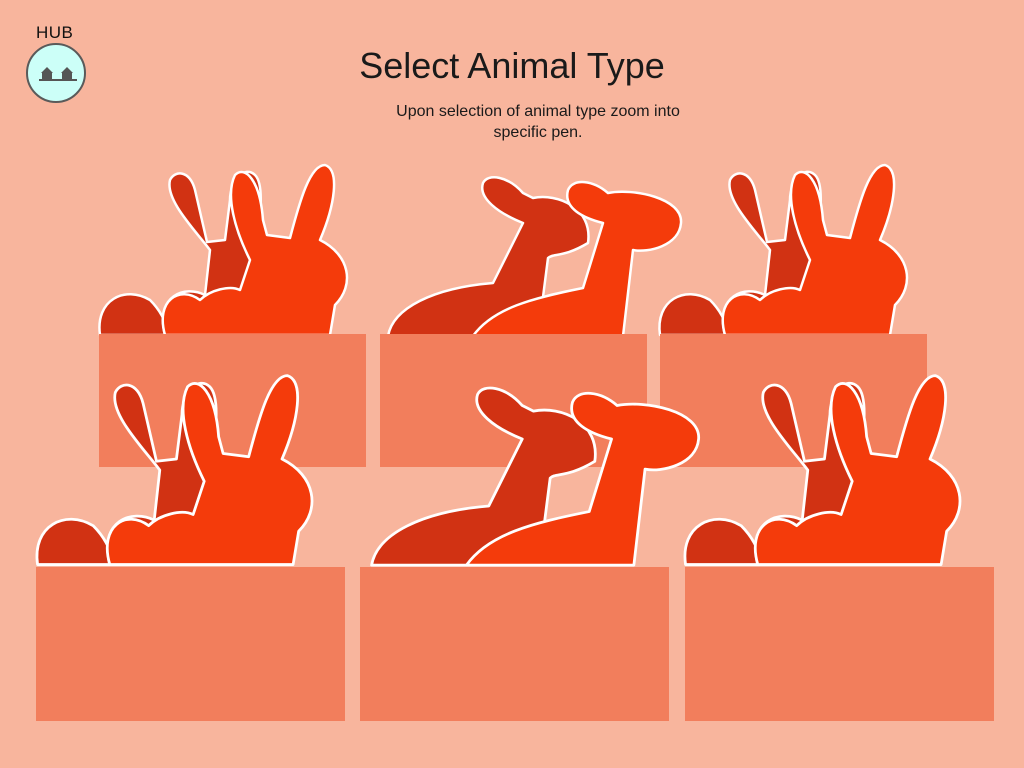 The width and height of the screenshot is (1024, 768). What do you see at coordinates (55, 32) in the screenshot?
I see `hub-label: HUB` at bounding box center [55, 32].